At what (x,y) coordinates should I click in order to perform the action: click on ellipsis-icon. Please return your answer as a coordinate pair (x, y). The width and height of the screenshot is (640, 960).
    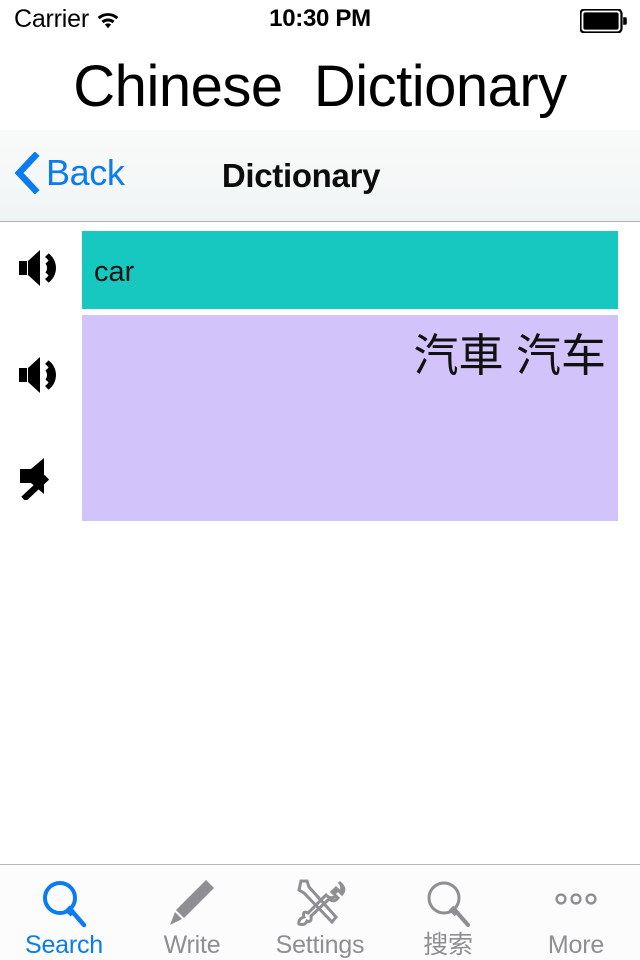
    Looking at the image, I should click on (576, 903).